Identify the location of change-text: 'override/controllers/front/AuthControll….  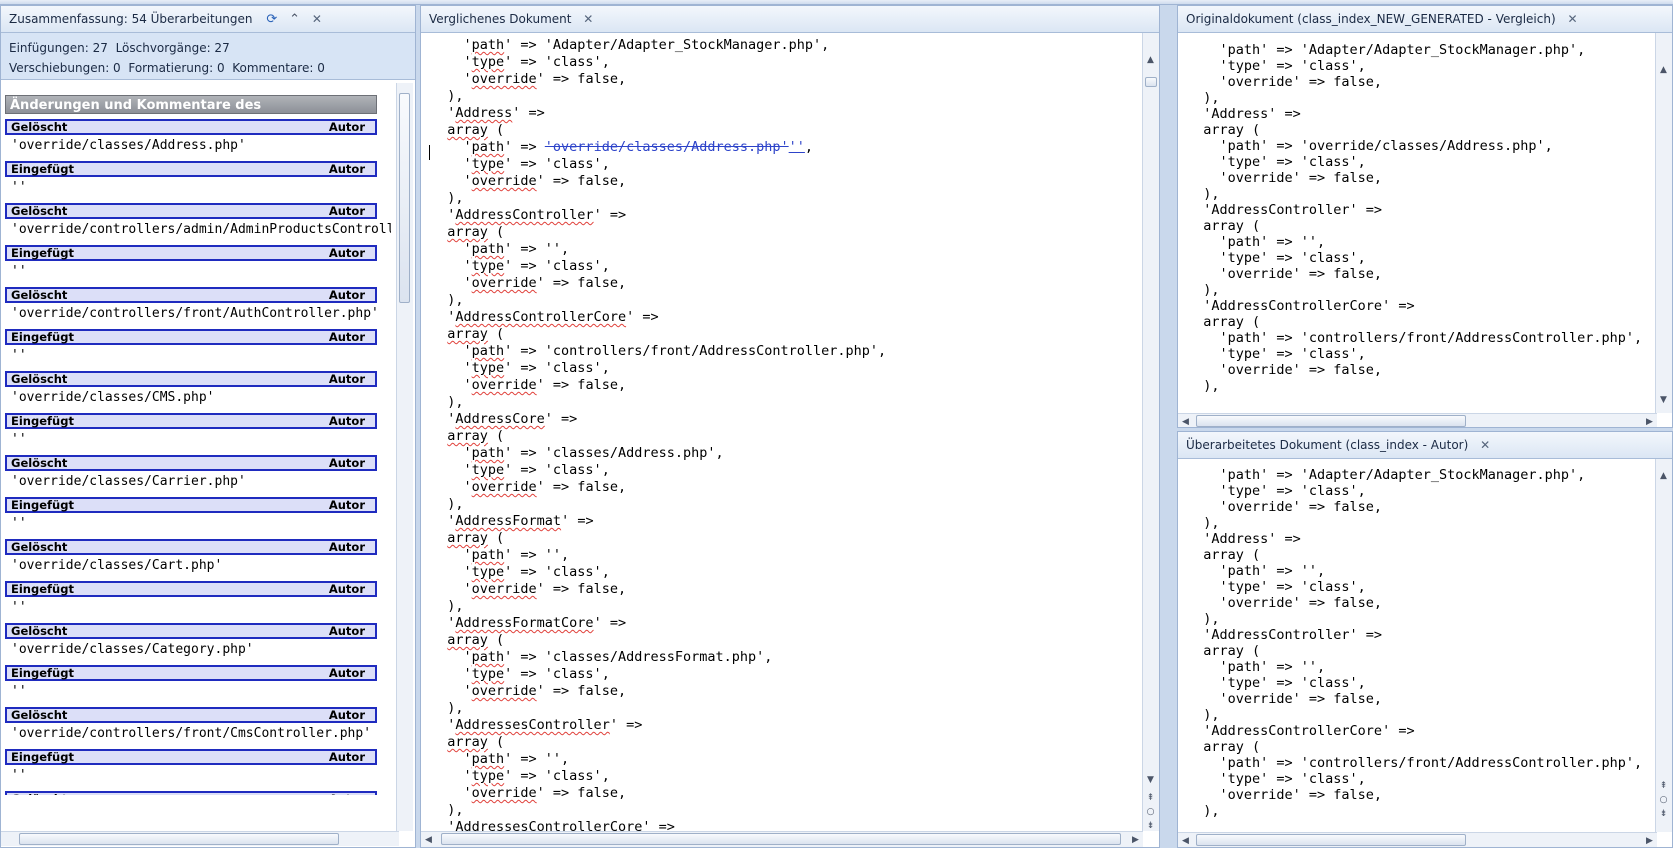
(198, 313).